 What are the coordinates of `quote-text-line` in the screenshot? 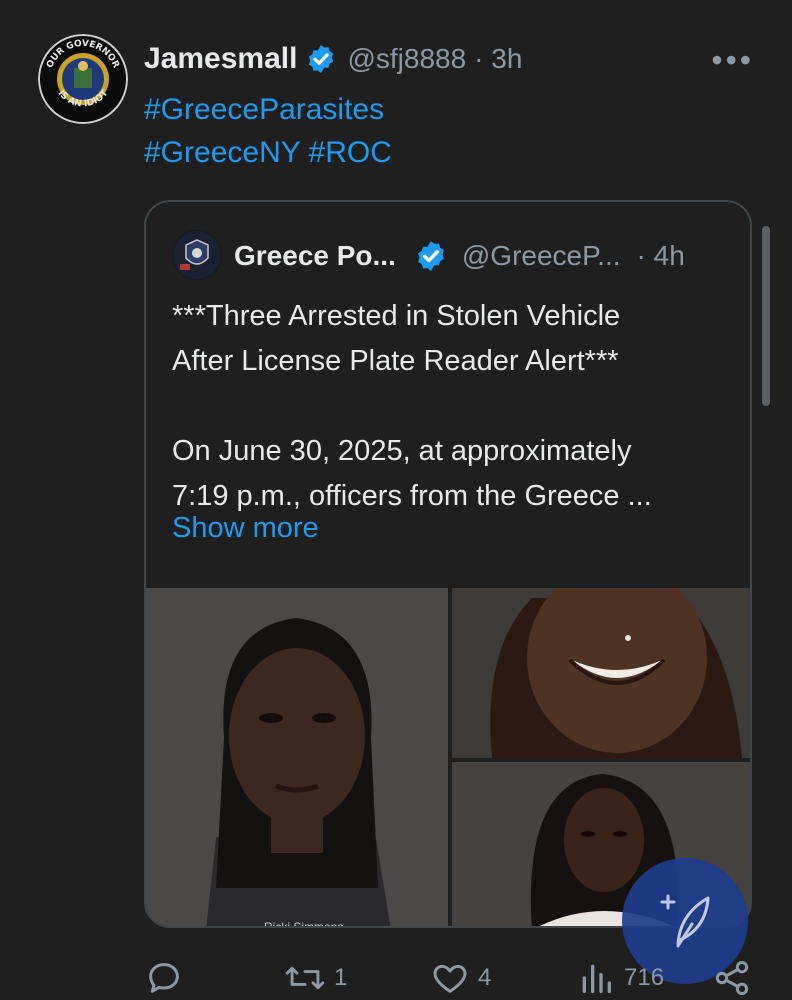 It's located at (452, 406).